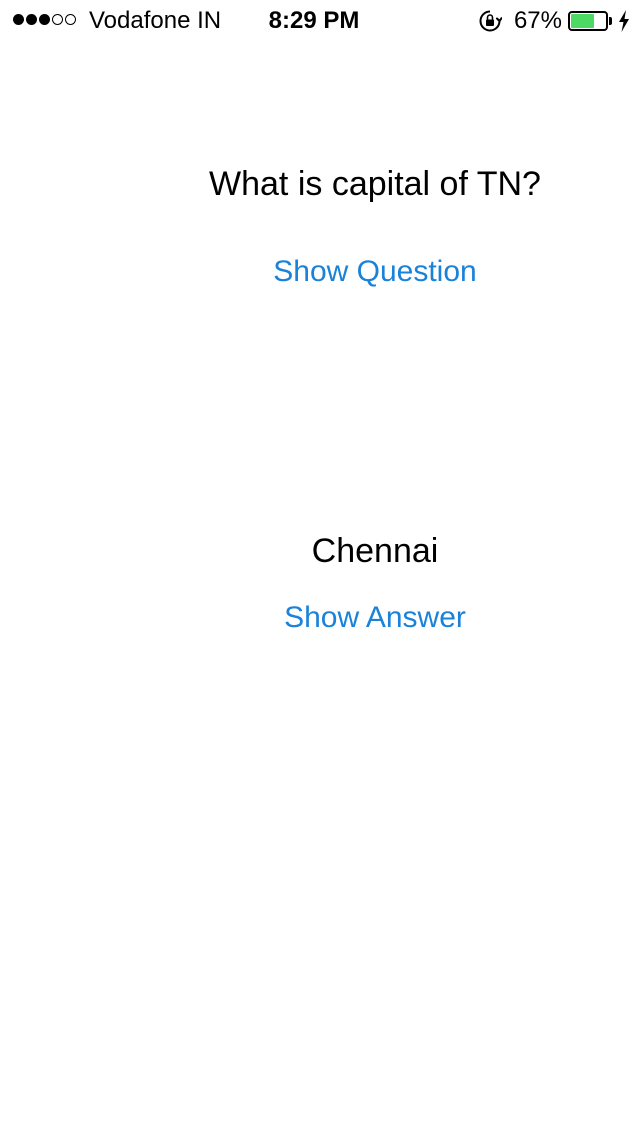 The image size is (640, 1136). Describe the element at coordinates (490, 21) in the screenshot. I see `orientation-lock-icon` at that location.